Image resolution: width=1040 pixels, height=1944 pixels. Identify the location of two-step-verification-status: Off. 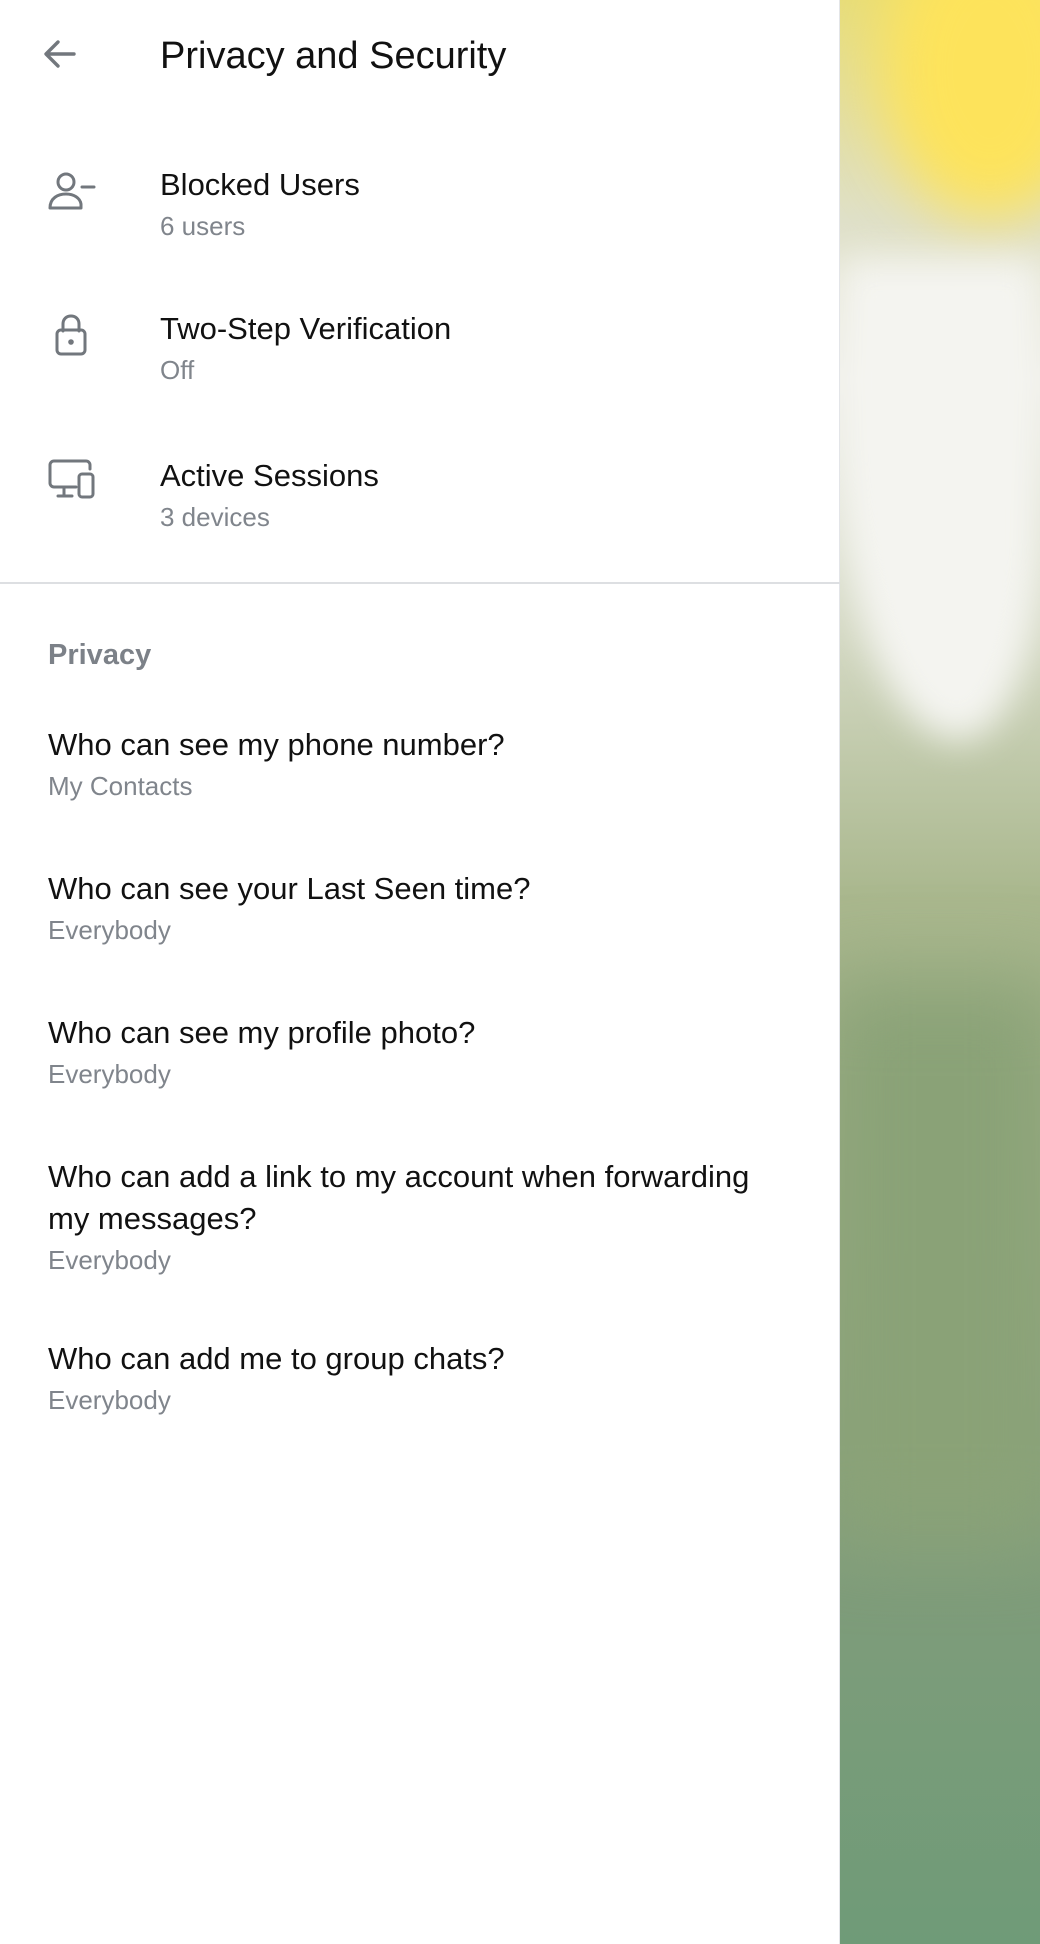
(177, 370).